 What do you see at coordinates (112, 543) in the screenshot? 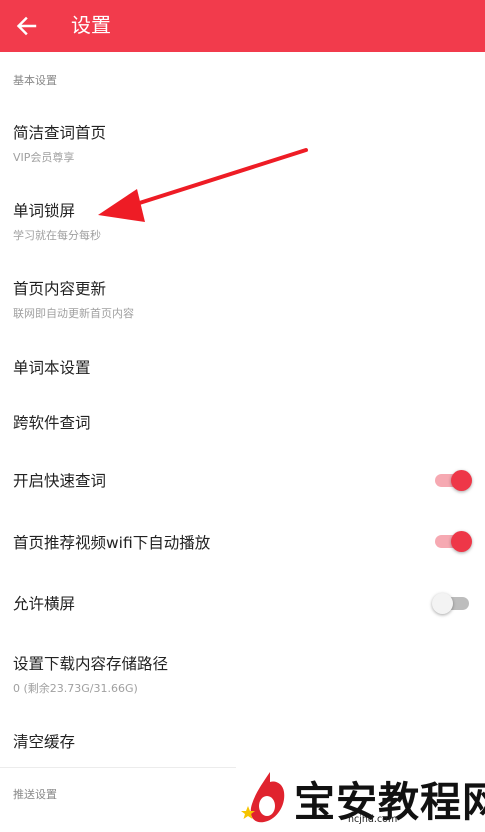
I see `setting-label: 首页推荐视频wifi下自动播放` at bounding box center [112, 543].